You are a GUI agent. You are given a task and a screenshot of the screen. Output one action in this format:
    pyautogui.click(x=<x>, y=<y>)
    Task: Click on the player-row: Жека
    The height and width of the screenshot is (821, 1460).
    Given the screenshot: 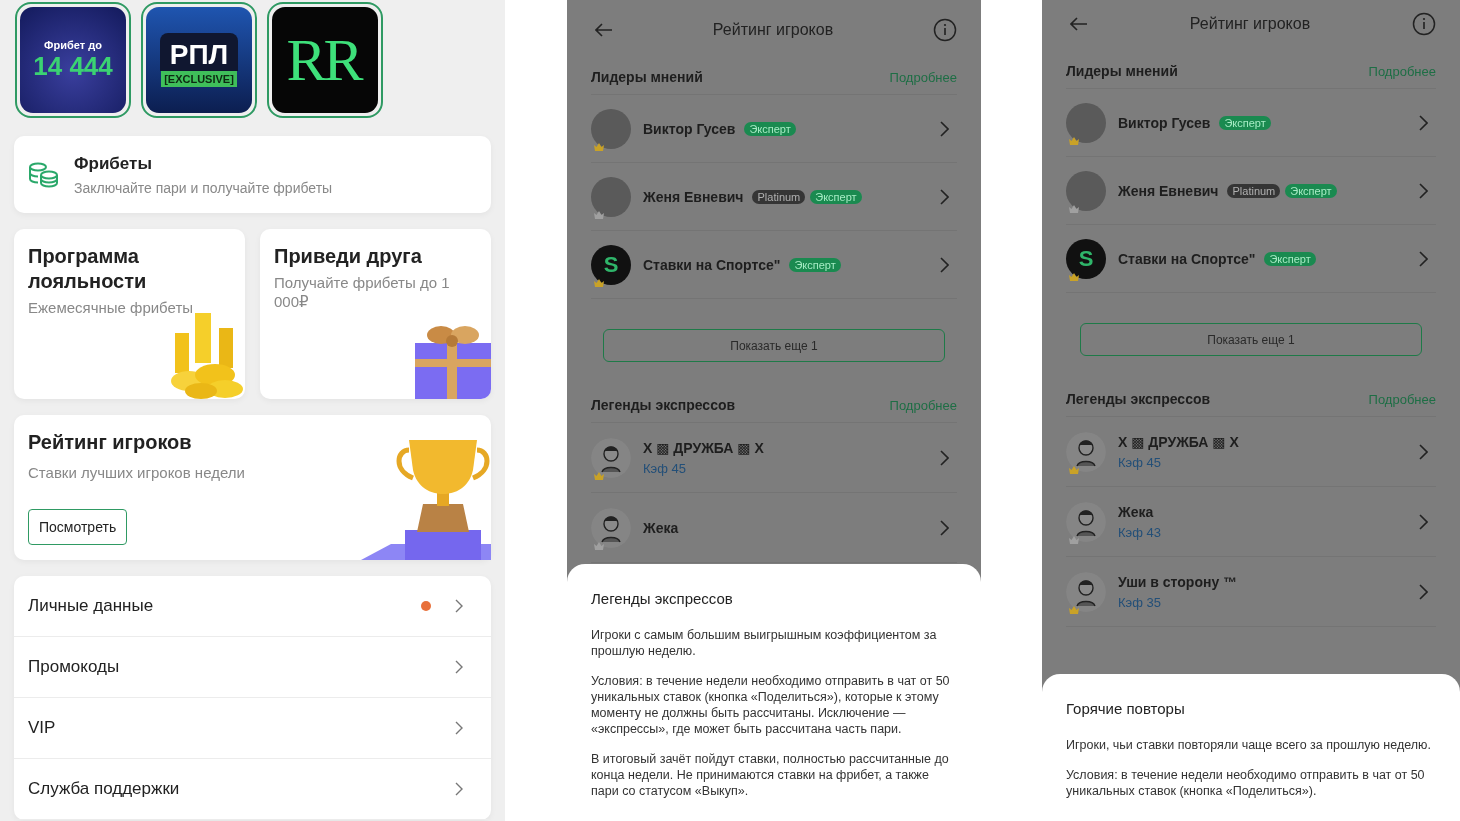 What is the action you would take?
    pyautogui.click(x=774, y=528)
    